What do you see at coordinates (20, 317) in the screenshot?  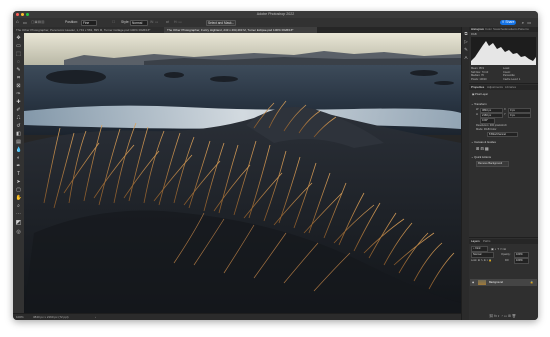 I see `zoom-level: 100%` at bounding box center [20, 317].